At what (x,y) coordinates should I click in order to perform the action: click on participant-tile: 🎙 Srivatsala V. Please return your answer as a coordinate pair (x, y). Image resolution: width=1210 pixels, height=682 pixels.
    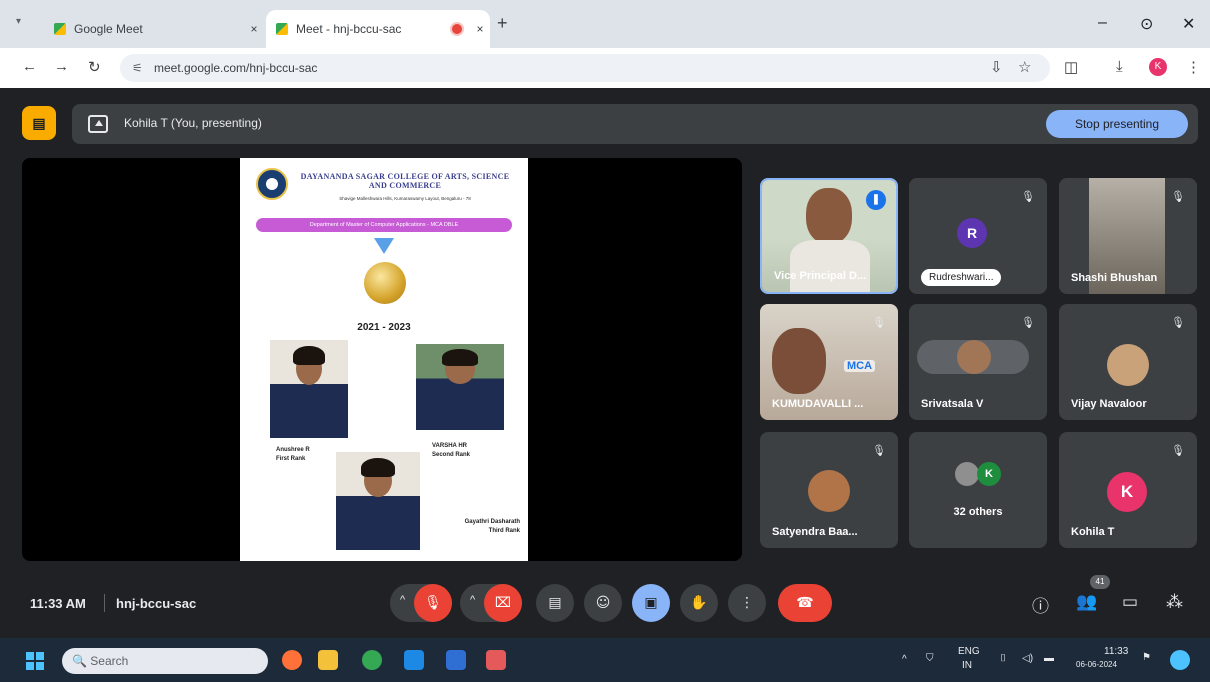
    Looking at the image, I should click on (978, 362).